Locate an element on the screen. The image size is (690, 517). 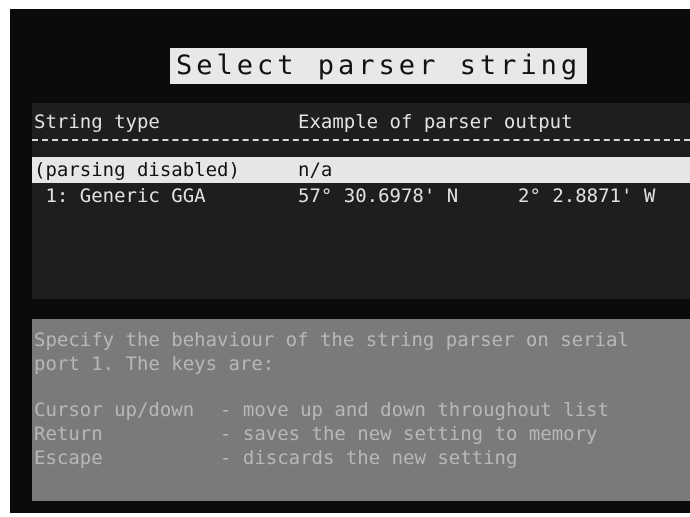
column-header-example: Example of parser output is located at coordinates (435, 122).